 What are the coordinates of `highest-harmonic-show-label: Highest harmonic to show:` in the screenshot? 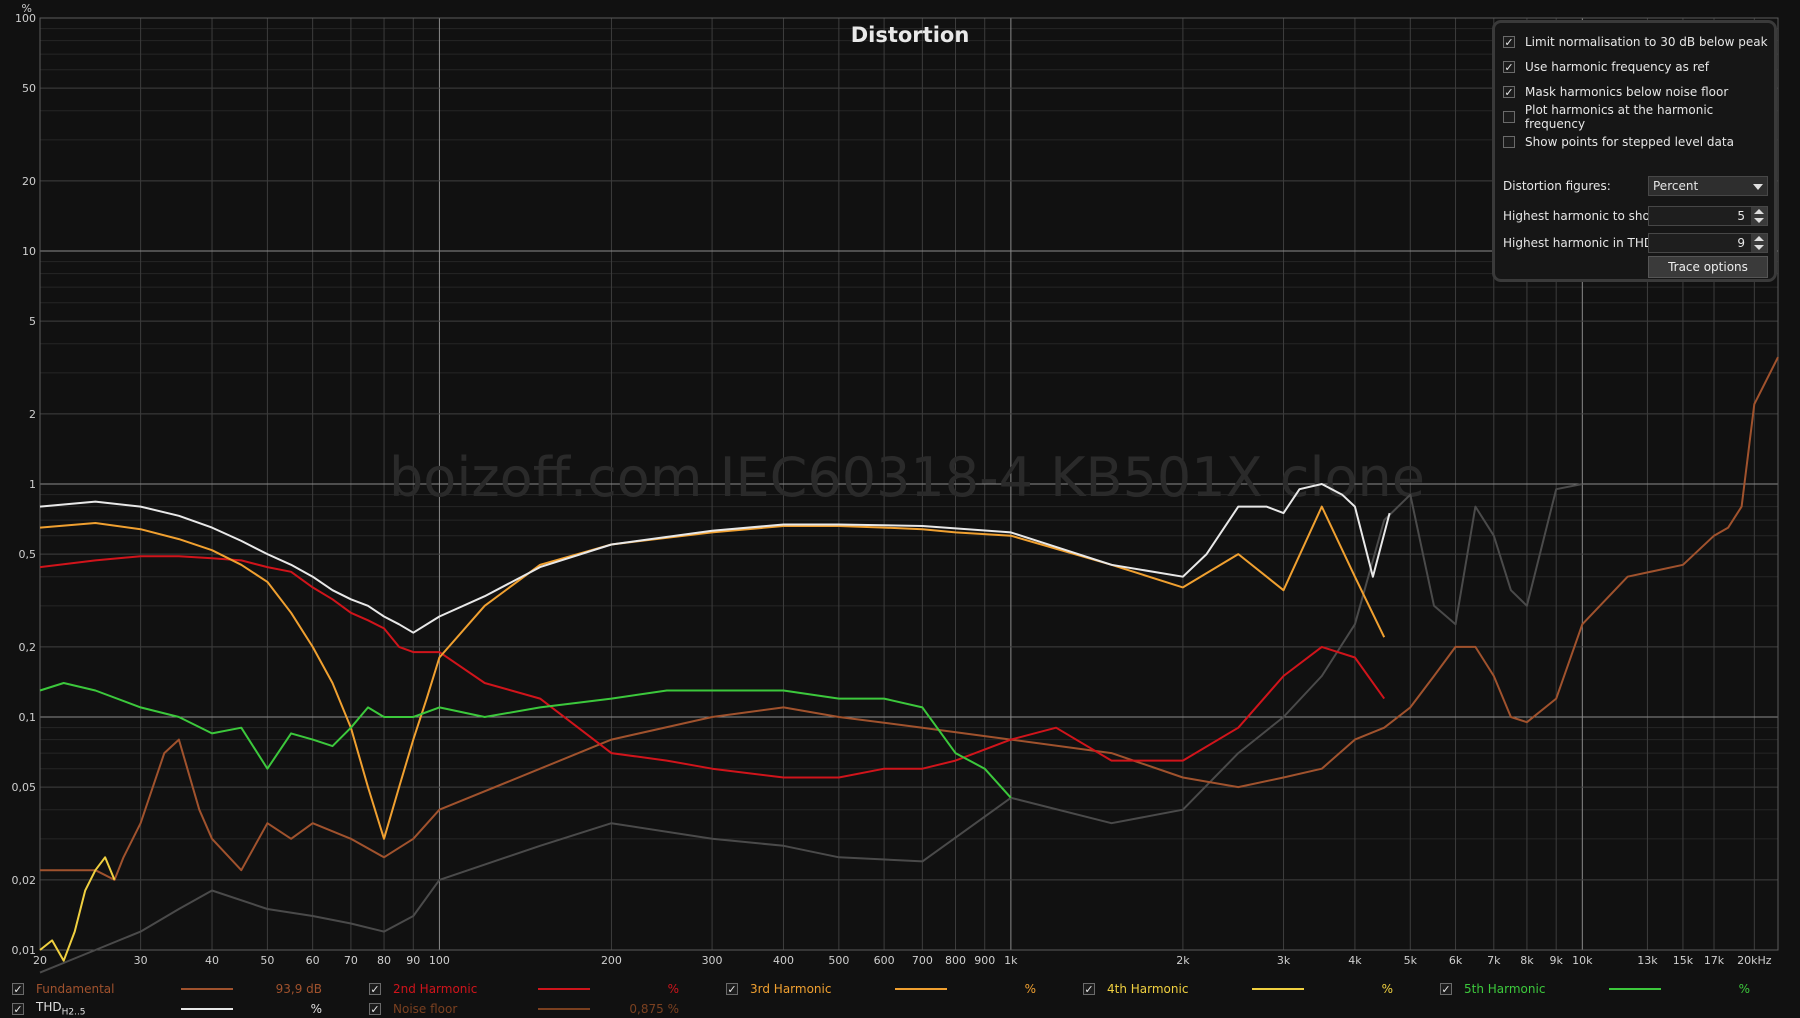 It's located at (1583, 216).